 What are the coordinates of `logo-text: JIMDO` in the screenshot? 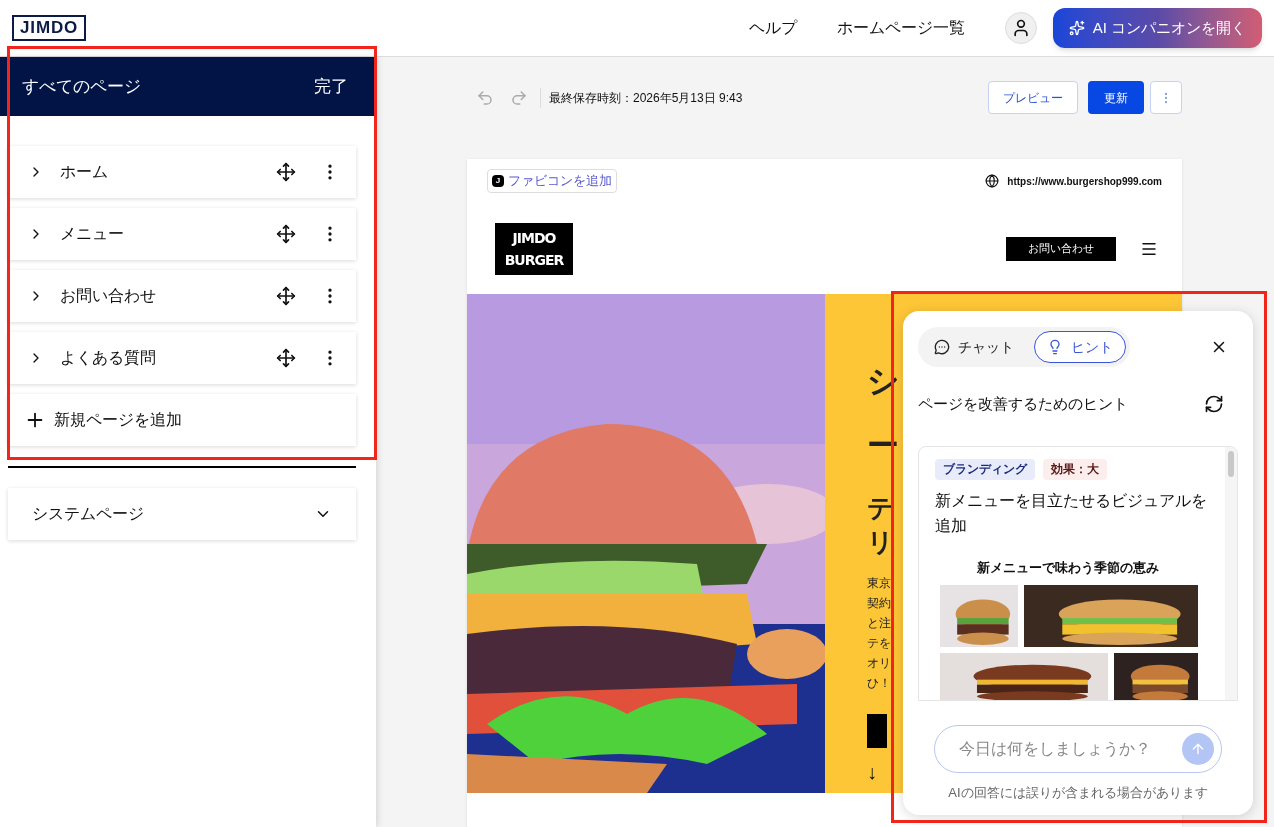 It's located at (534, 238).